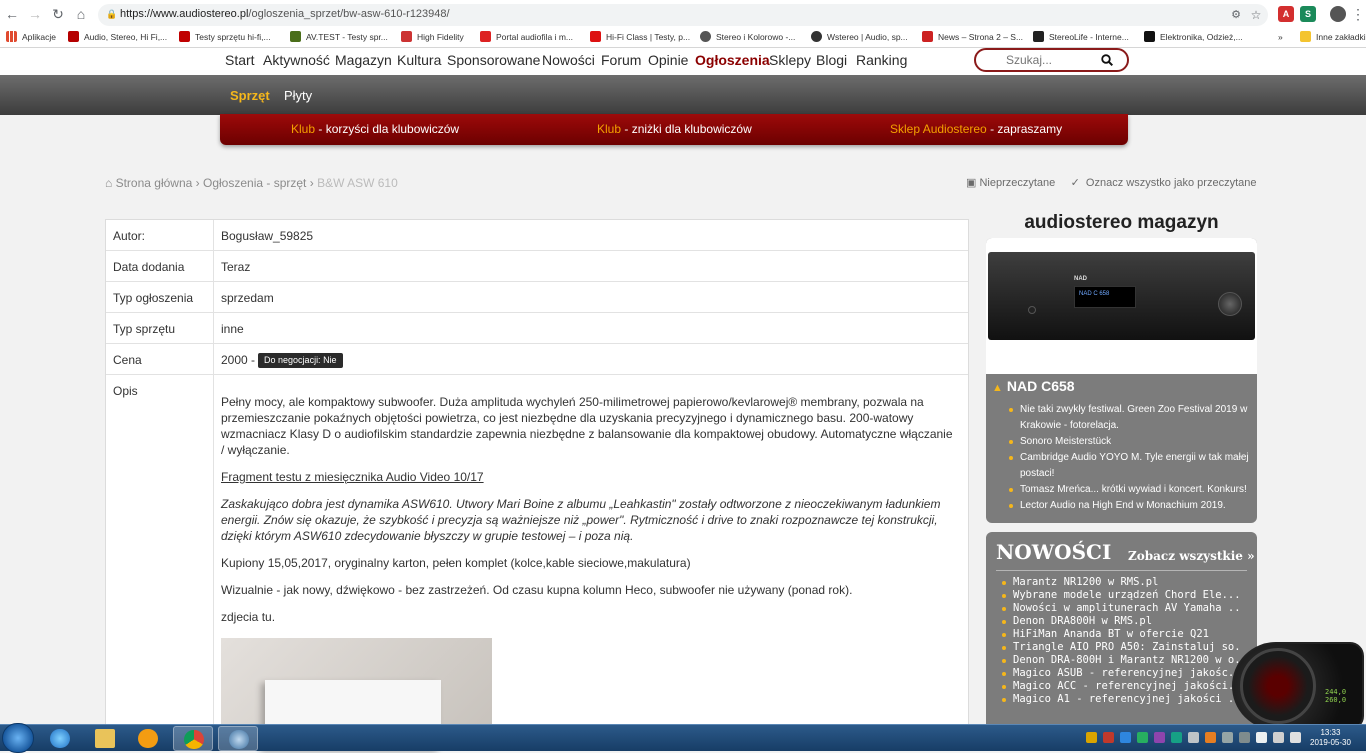  What do you see at coordinates (1333, 37) in the screenshot?
I see `bookmark-other: Inne zakładki` at bounding box center [1333, 37].